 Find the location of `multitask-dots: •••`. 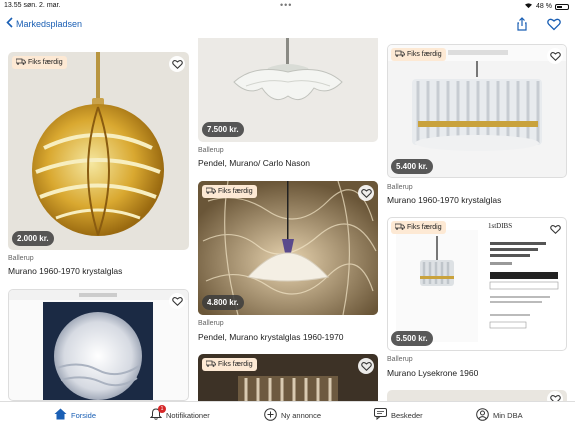

multitask-dots: ••• is located at coordinates (286, 5).